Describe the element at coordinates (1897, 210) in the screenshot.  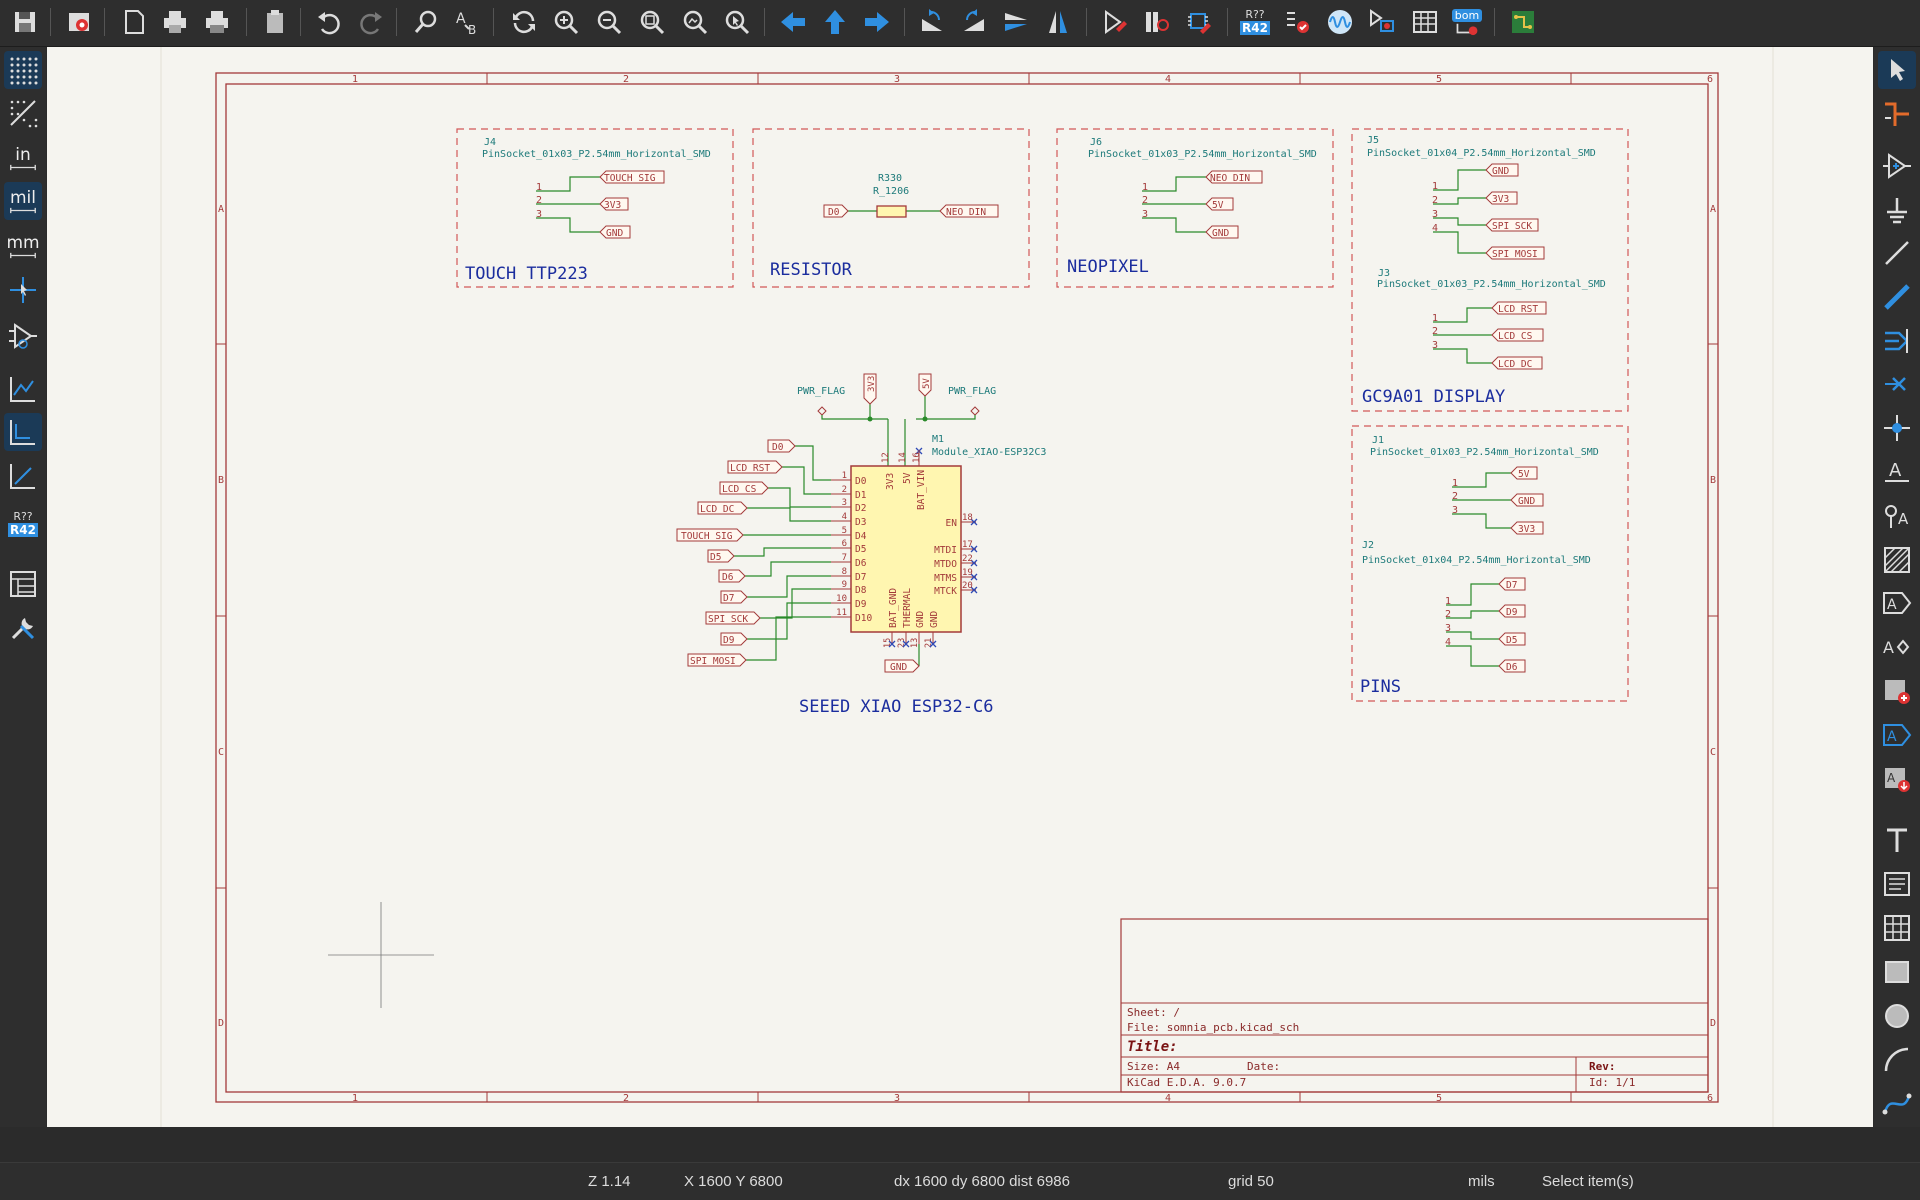
I see `add-power-icon` at that location.